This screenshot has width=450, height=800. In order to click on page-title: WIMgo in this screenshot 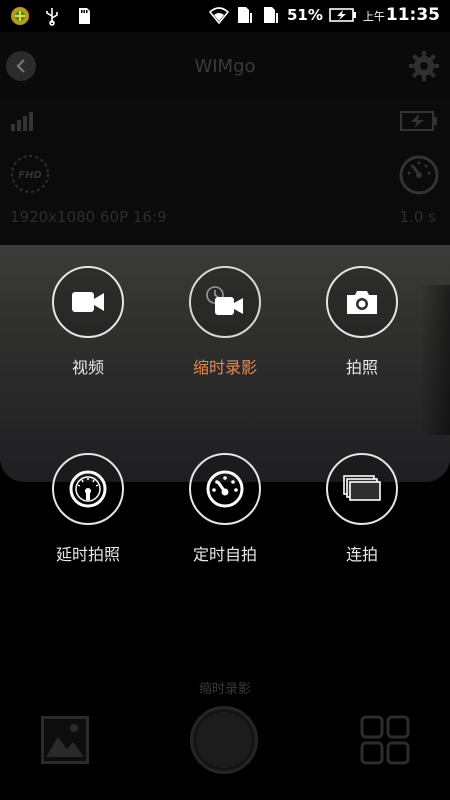, I will do `click(225, 66)`.